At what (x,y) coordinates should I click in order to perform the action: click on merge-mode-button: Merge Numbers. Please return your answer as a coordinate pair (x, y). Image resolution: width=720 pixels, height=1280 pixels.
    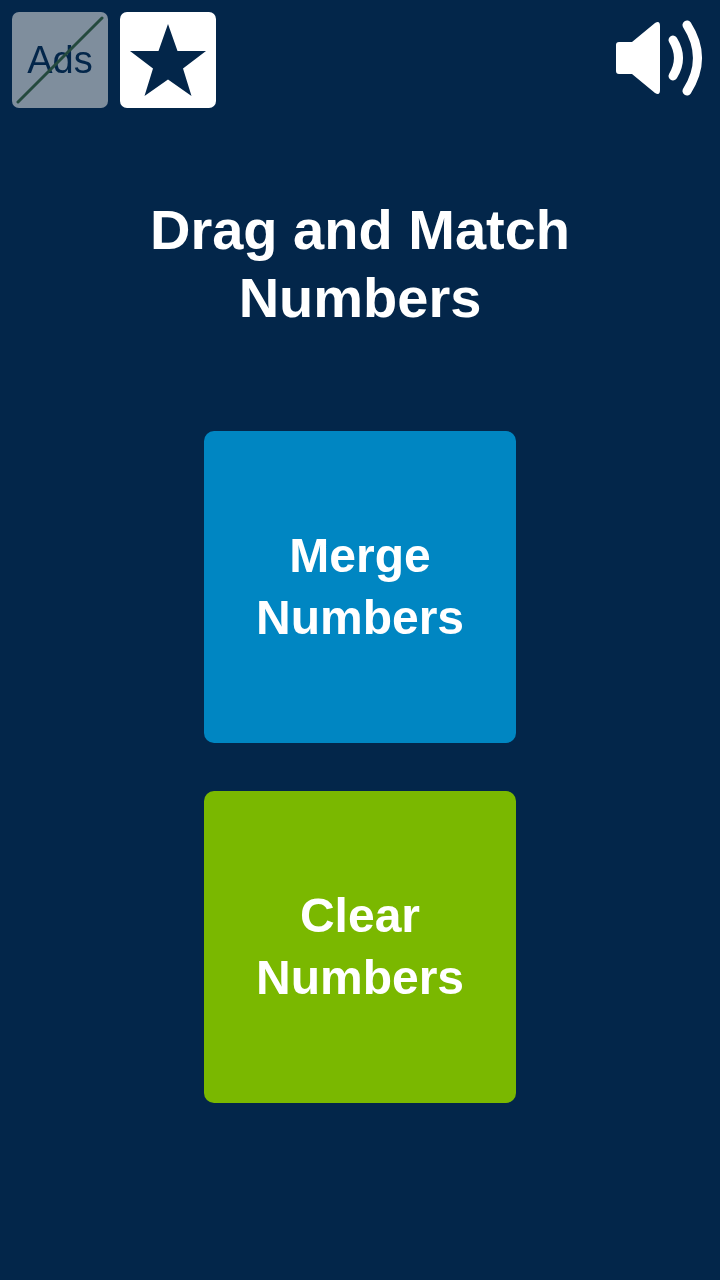
    Looking at the image, I should click on (360, 587).